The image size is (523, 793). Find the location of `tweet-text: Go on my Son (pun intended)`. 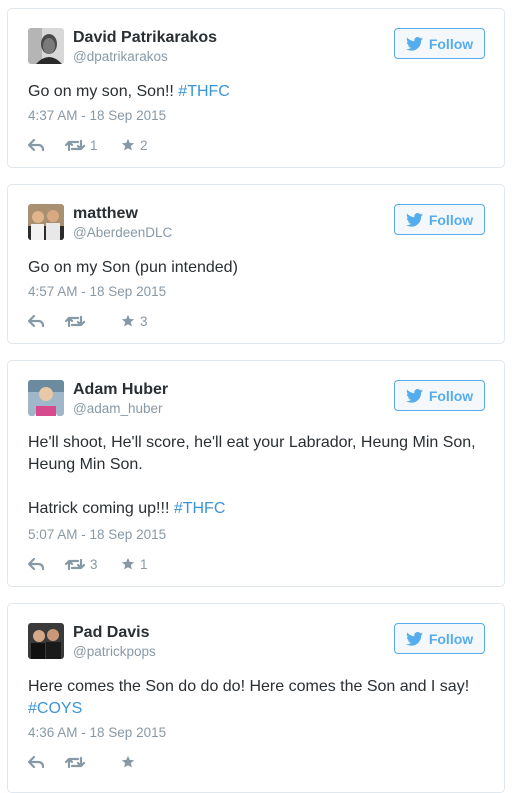

tweet-text: Go on my Son (pun intended) is located at coordinates (256, 268).